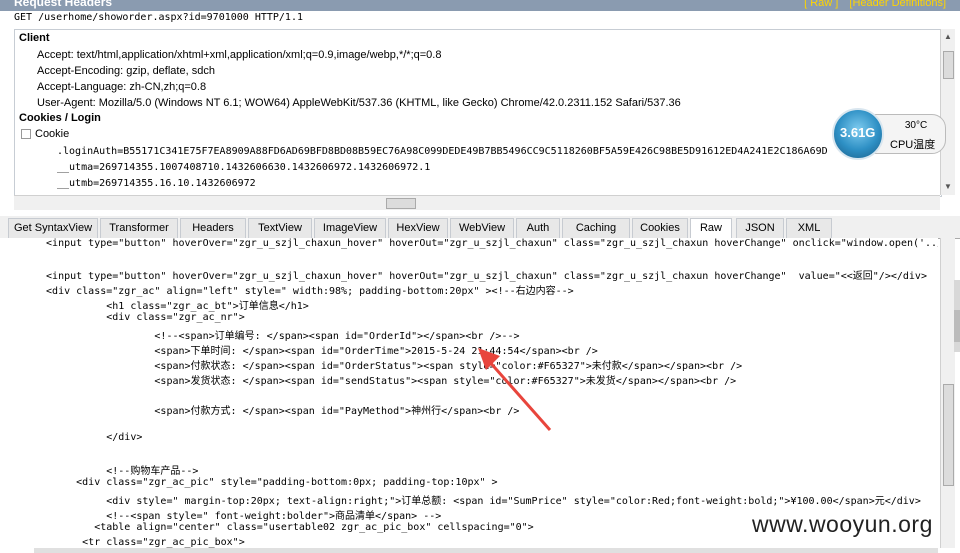  I want to click on cpu-frequency: 3.61G, so click(858, 132).